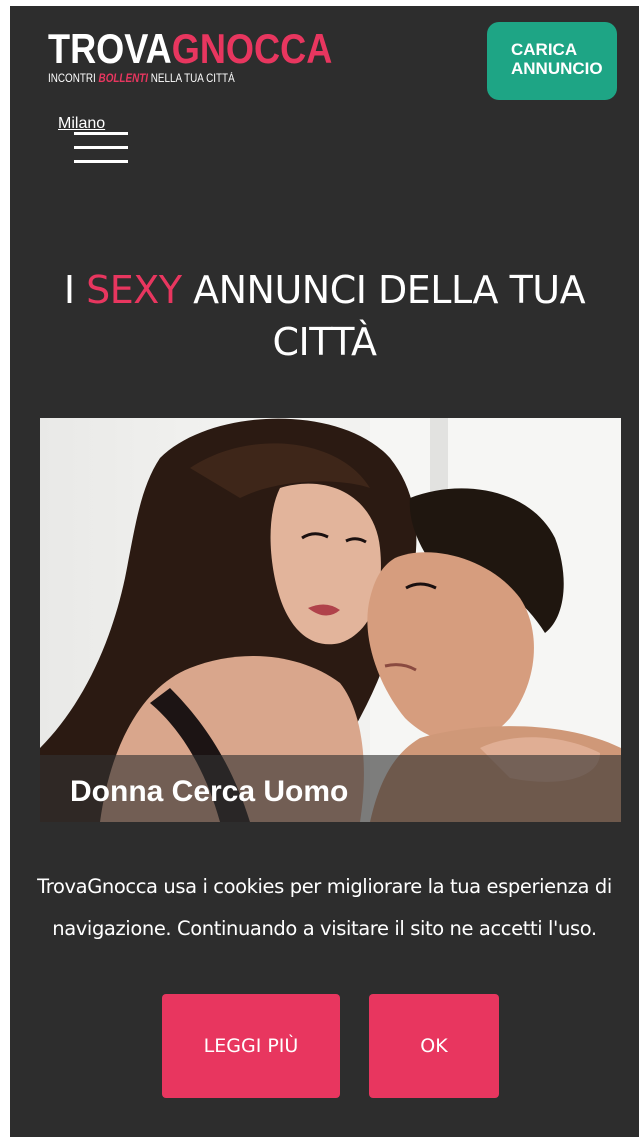 Image resolution: width=639 pixels, height=1137 pixels. I want to click on headline-end: ANNUNCI DELLA TUA CITTÀ, so click(383, 316).